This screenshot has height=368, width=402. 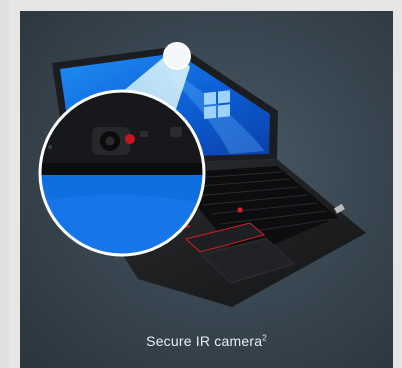 I want to click on left-strip, so click(x=4, y=184).